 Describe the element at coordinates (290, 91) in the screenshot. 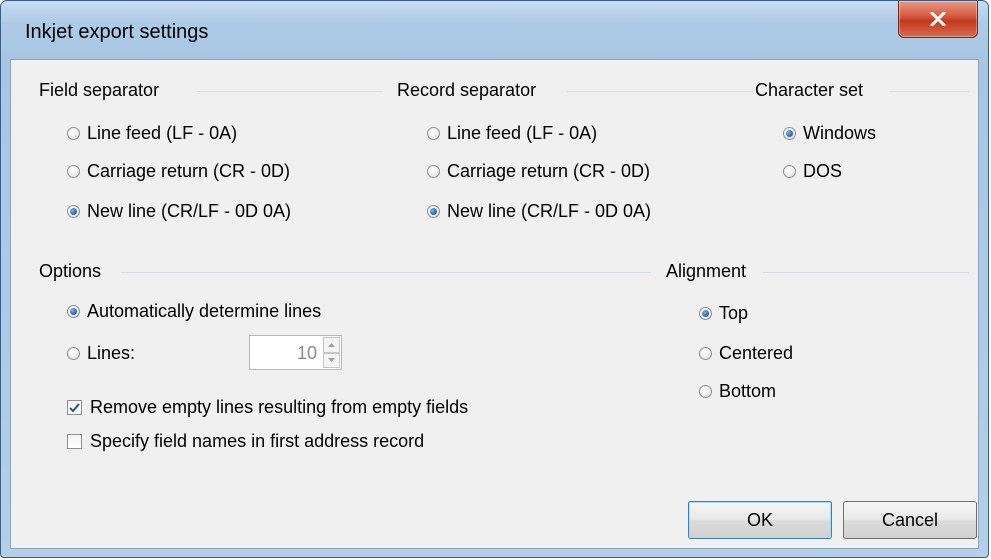

I see `field-separator-divider` at that location.